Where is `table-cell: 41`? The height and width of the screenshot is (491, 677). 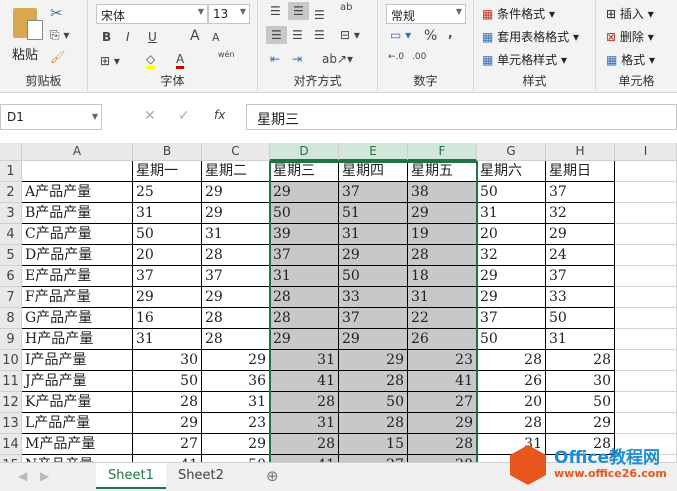 table-cell: 41 is located at coordinates (442, 381).